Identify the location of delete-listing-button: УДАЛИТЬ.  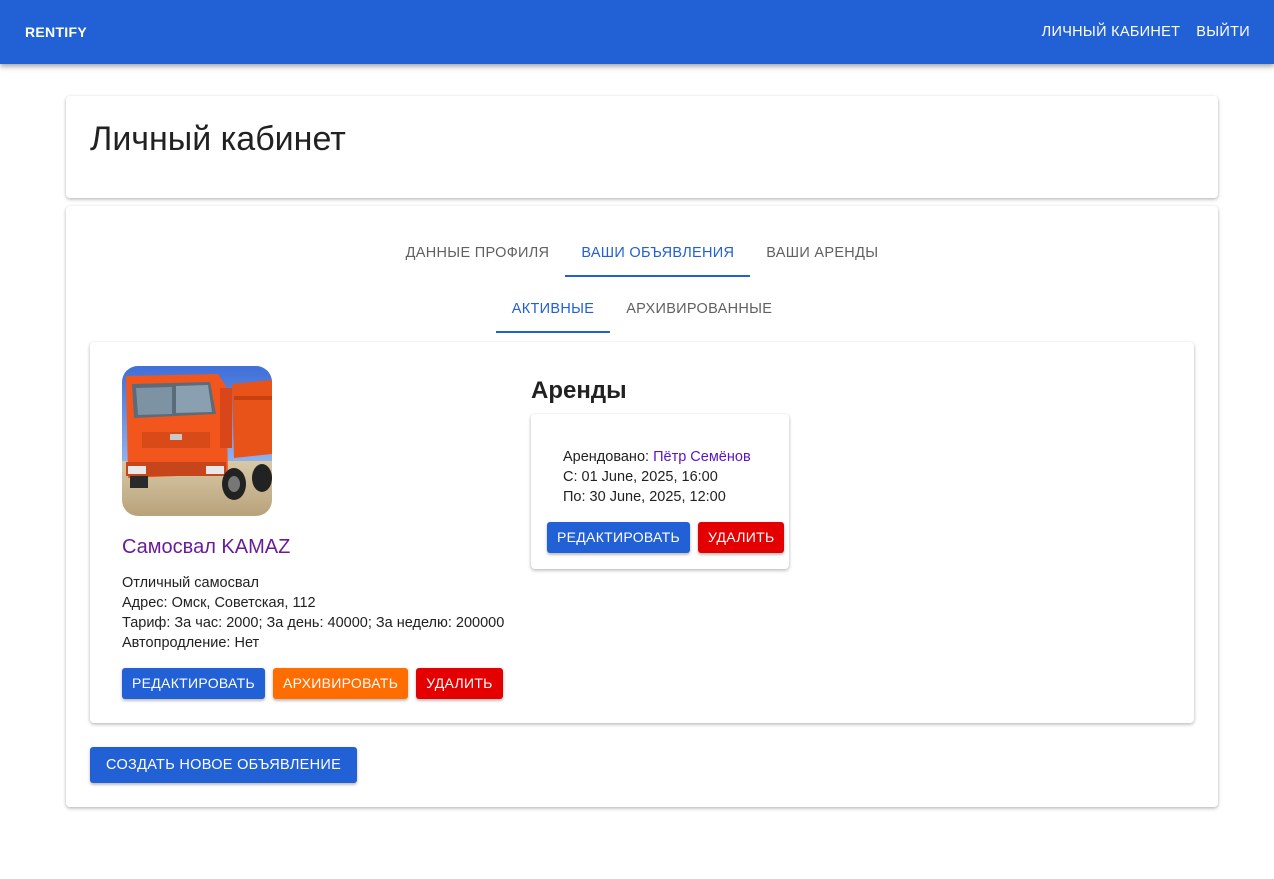
(459, 683).